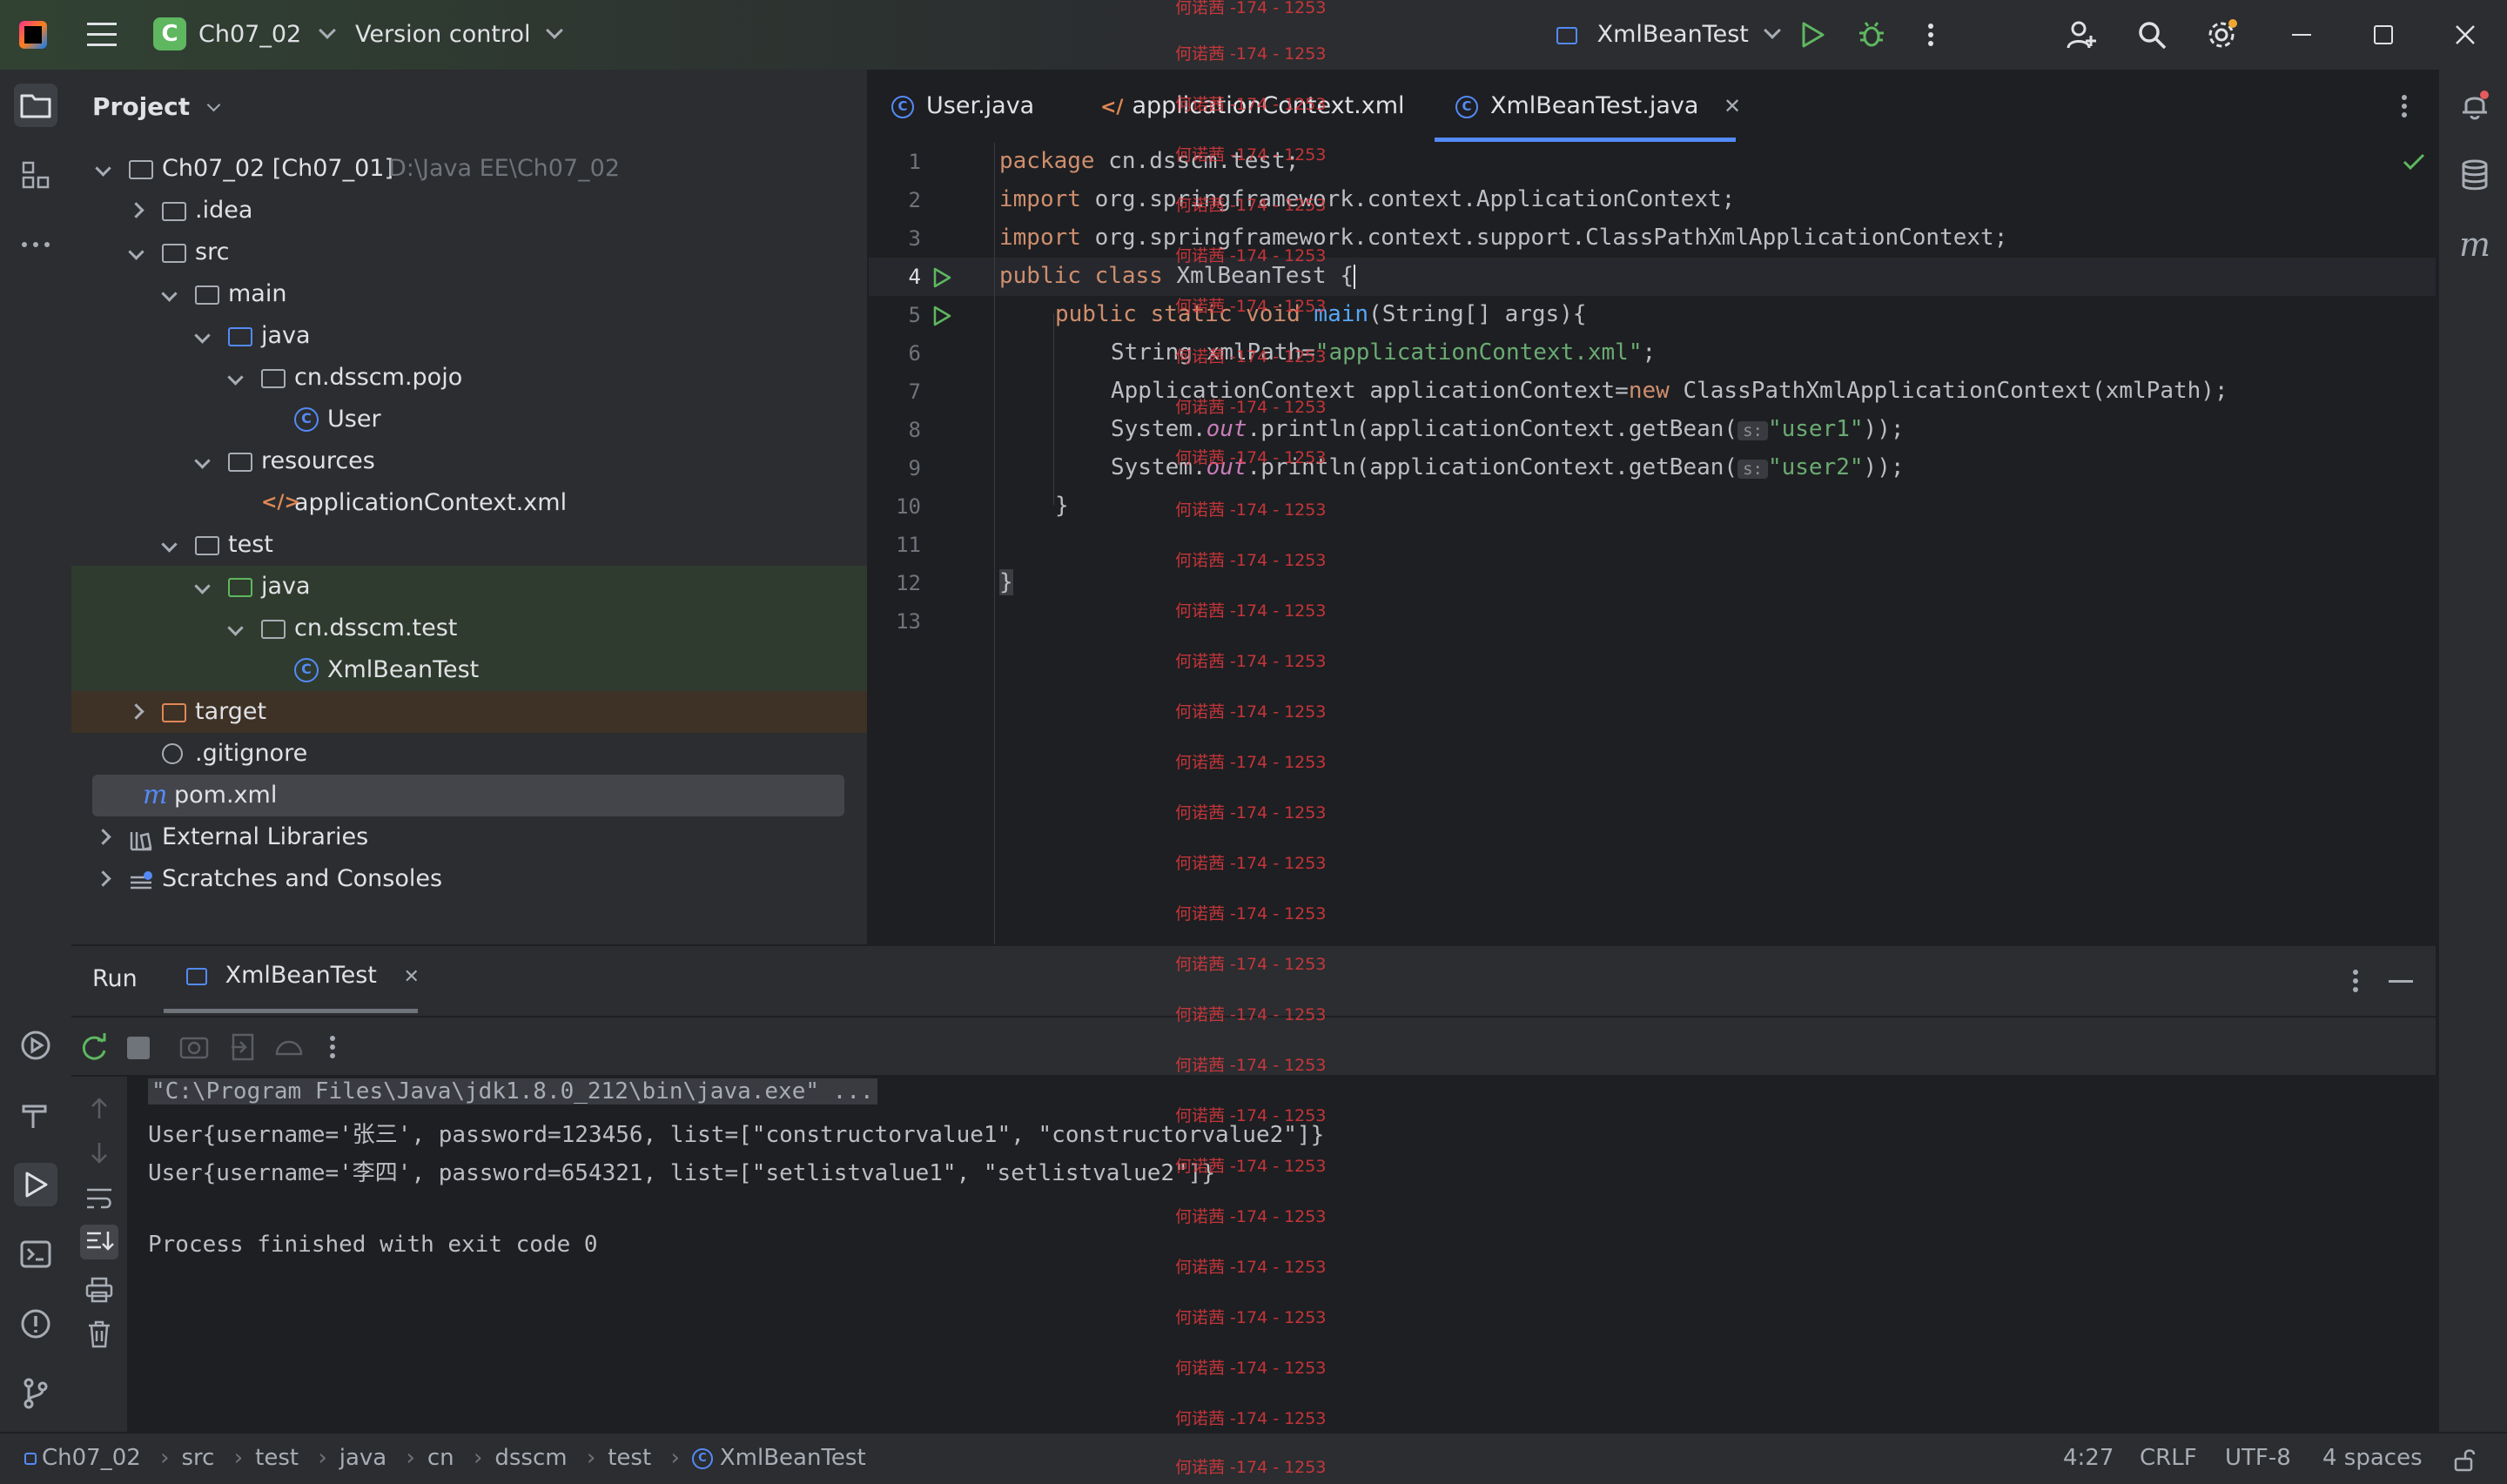  I want to click on tree-item-main-java: java, so click(469, 336).